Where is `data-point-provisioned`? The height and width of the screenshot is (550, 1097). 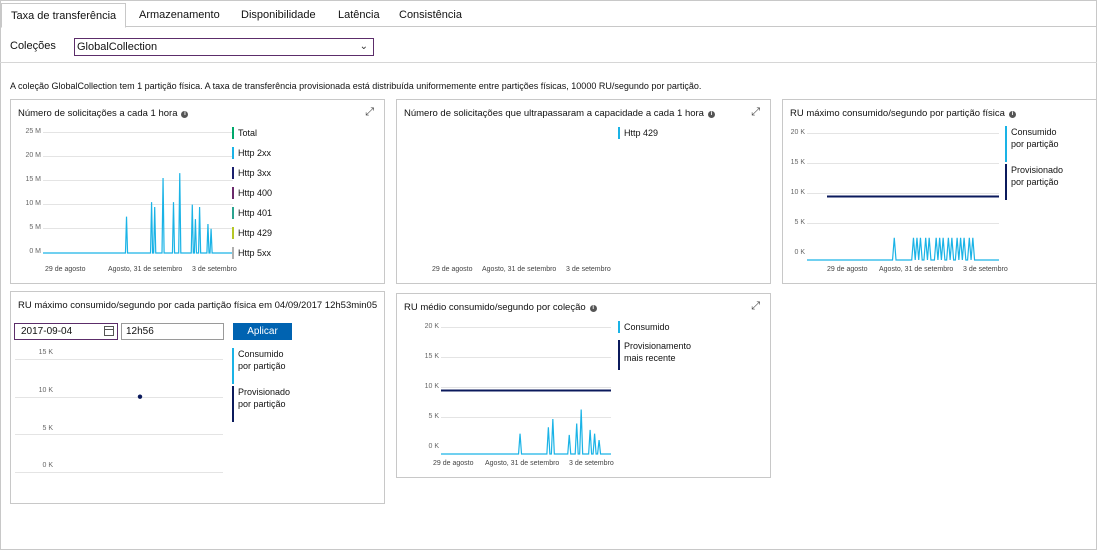
data-point-provisioned is located at coordinates (140, 396).